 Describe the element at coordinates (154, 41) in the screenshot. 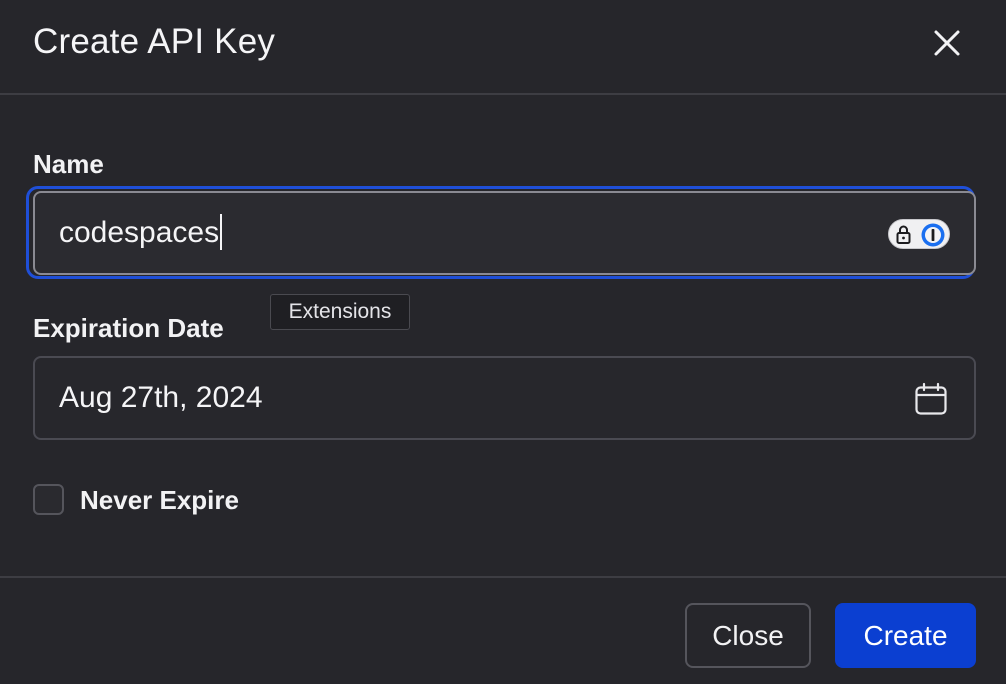

I see `dialog-title: Create API Key` at that location.